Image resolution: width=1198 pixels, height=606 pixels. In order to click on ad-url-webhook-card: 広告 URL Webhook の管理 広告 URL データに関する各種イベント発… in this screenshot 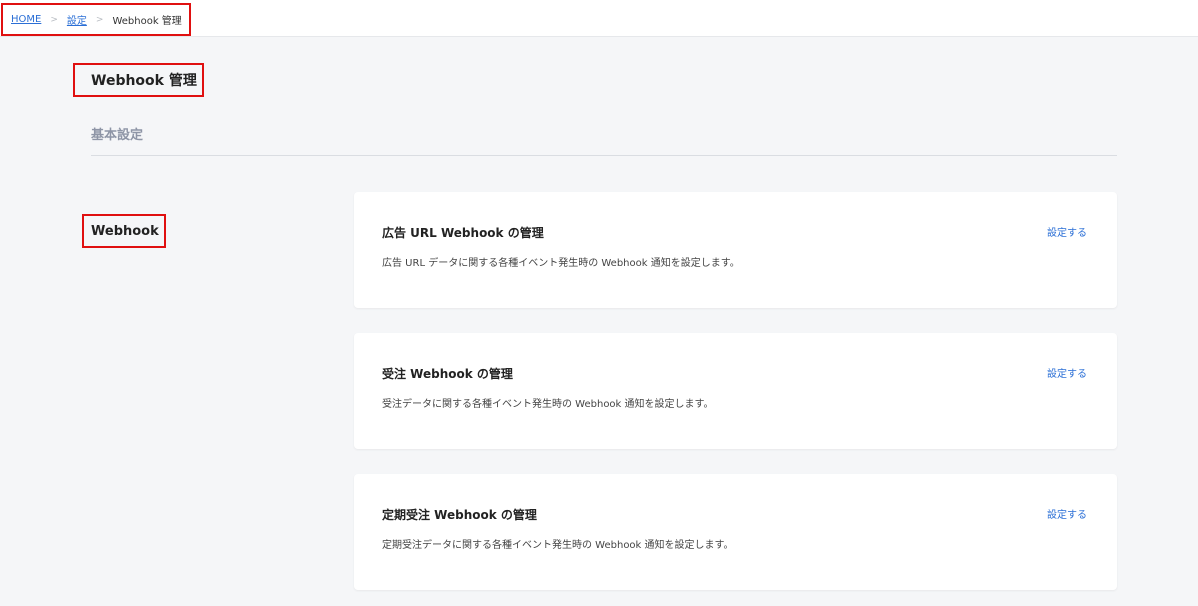, I will do `click(735, 250)`.